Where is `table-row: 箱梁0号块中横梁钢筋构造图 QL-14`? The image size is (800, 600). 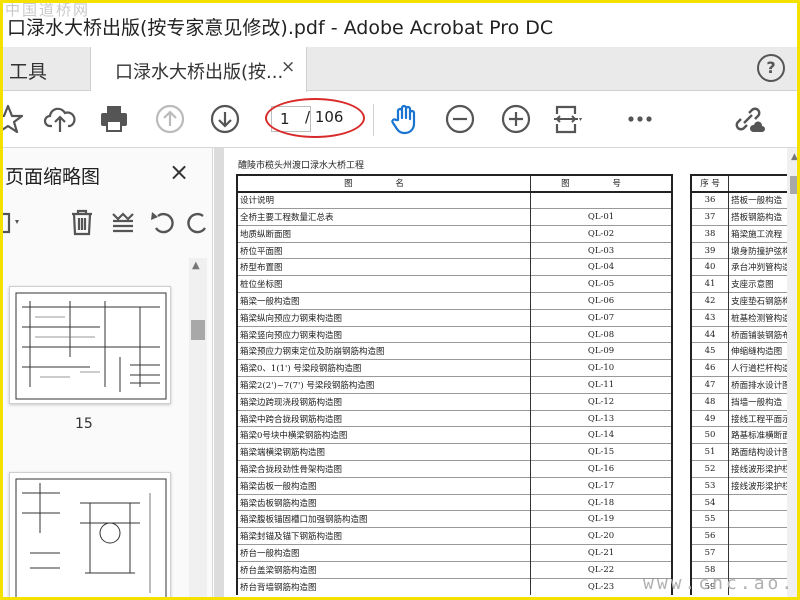
table-row: 箱梁0号块中横梁钢筋构造图 QL-14 is located at coordinates (455, 435).